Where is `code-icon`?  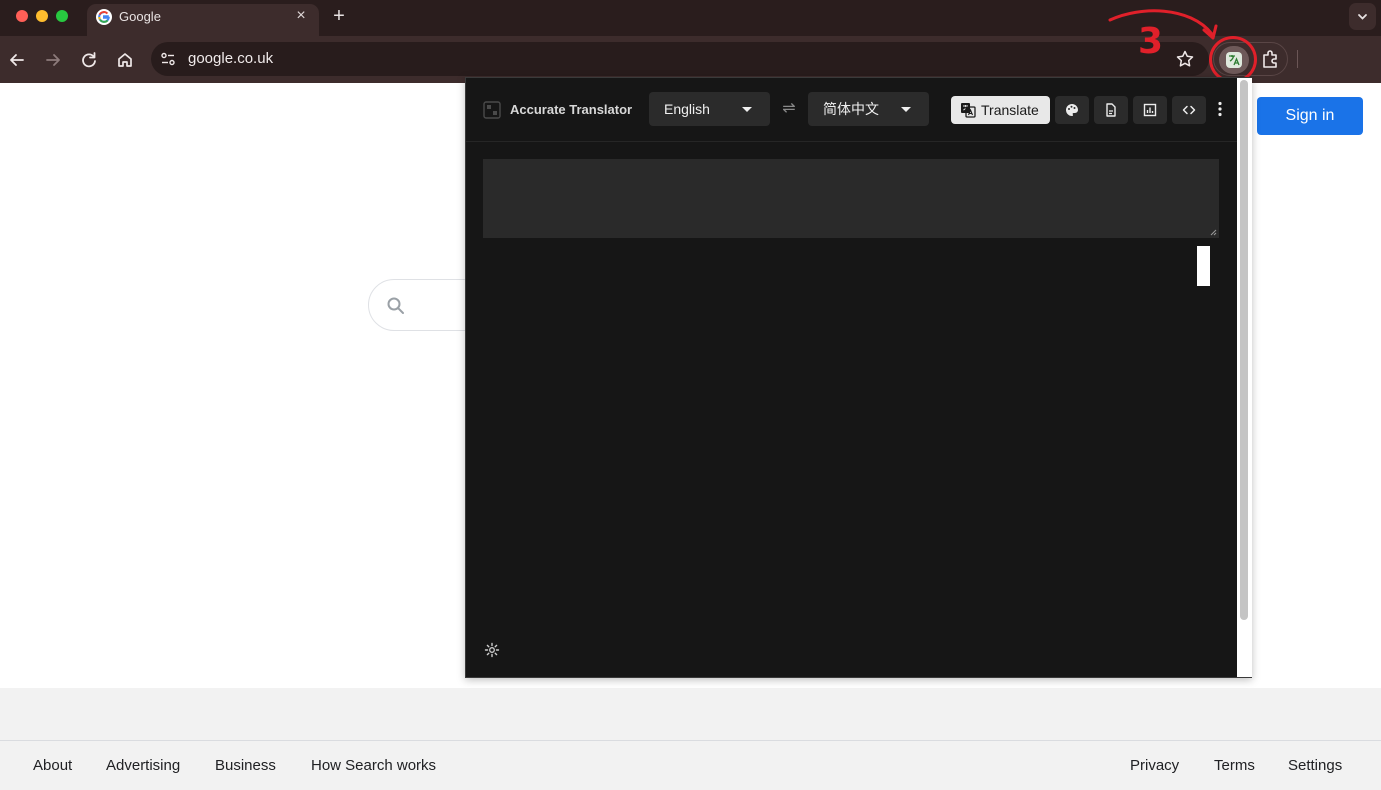 code-icon is located at coordinates (1189, 110).